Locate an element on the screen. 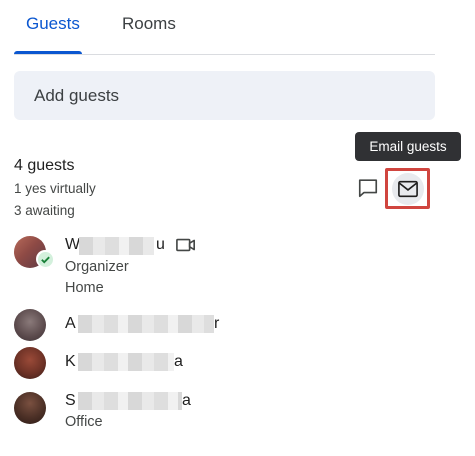 The height and width of the screenshot is (456, 475). envelope-icon is located at coordinates (407, 188).